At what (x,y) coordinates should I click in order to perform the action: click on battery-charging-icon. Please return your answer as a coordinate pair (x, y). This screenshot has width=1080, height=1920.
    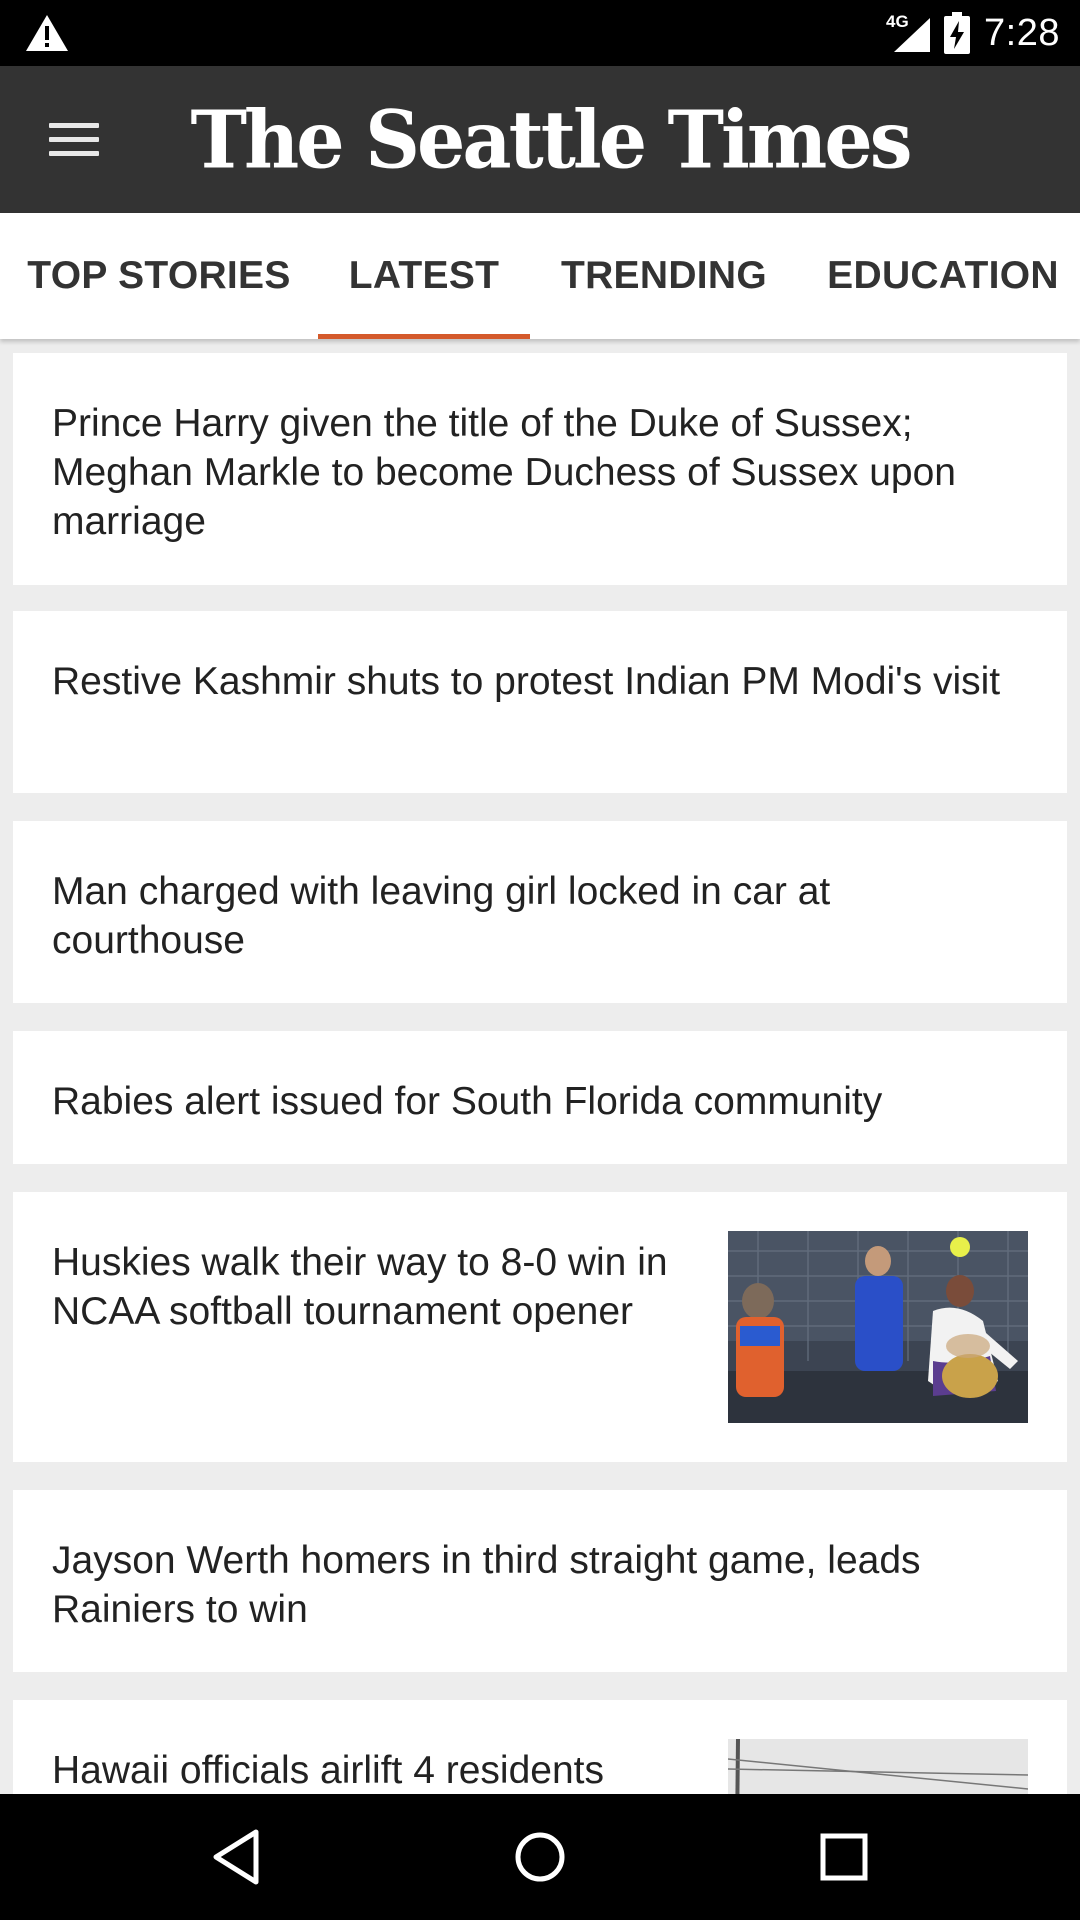
    Looking at the image, I should click on (957, 33).